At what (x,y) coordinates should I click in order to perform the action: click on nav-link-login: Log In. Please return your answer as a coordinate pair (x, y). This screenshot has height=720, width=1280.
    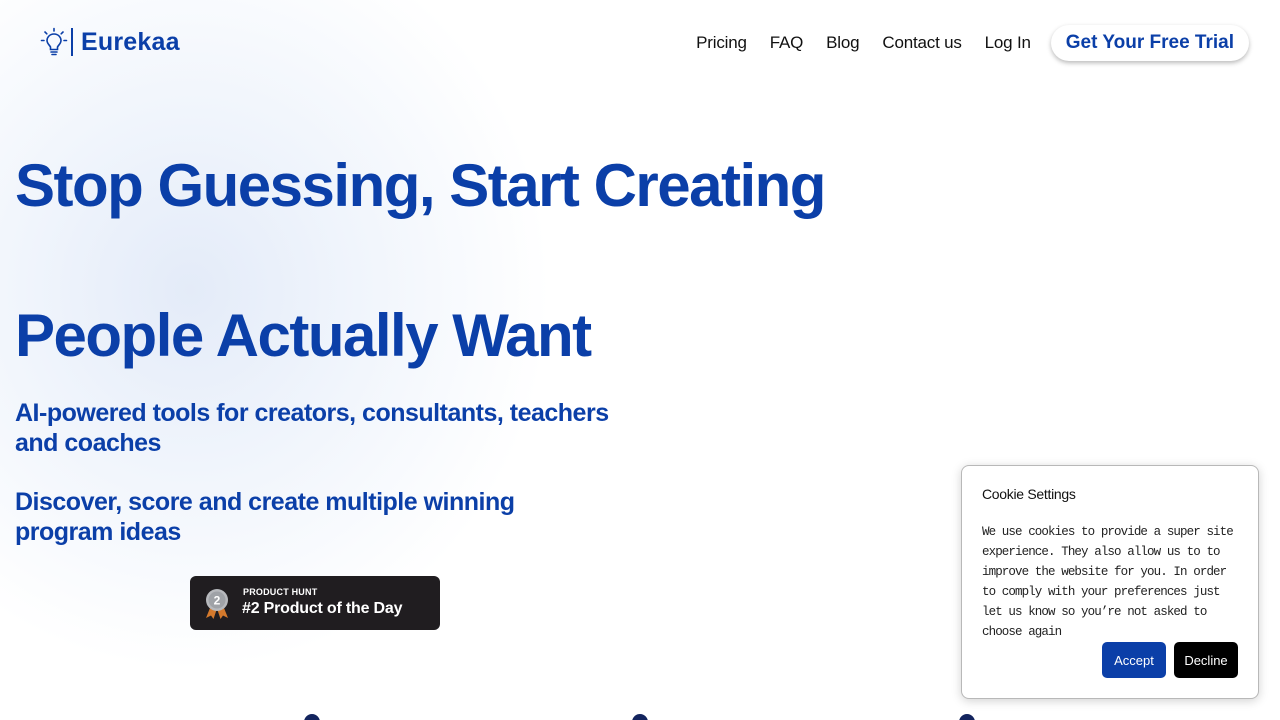
    Looking at the image, I should click on (1008, 43).